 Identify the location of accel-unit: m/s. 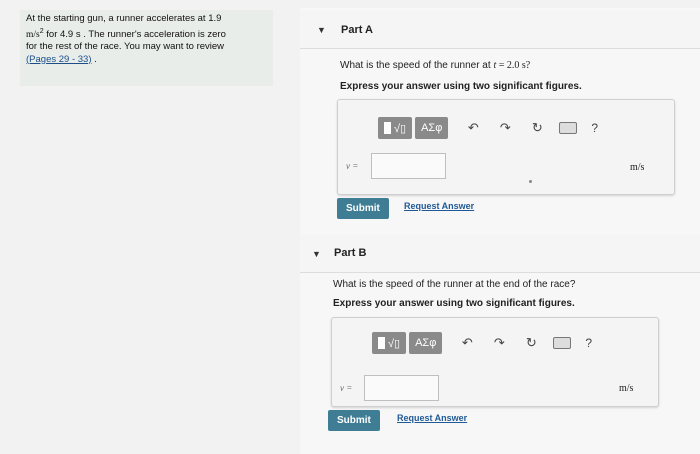
(33, 34).